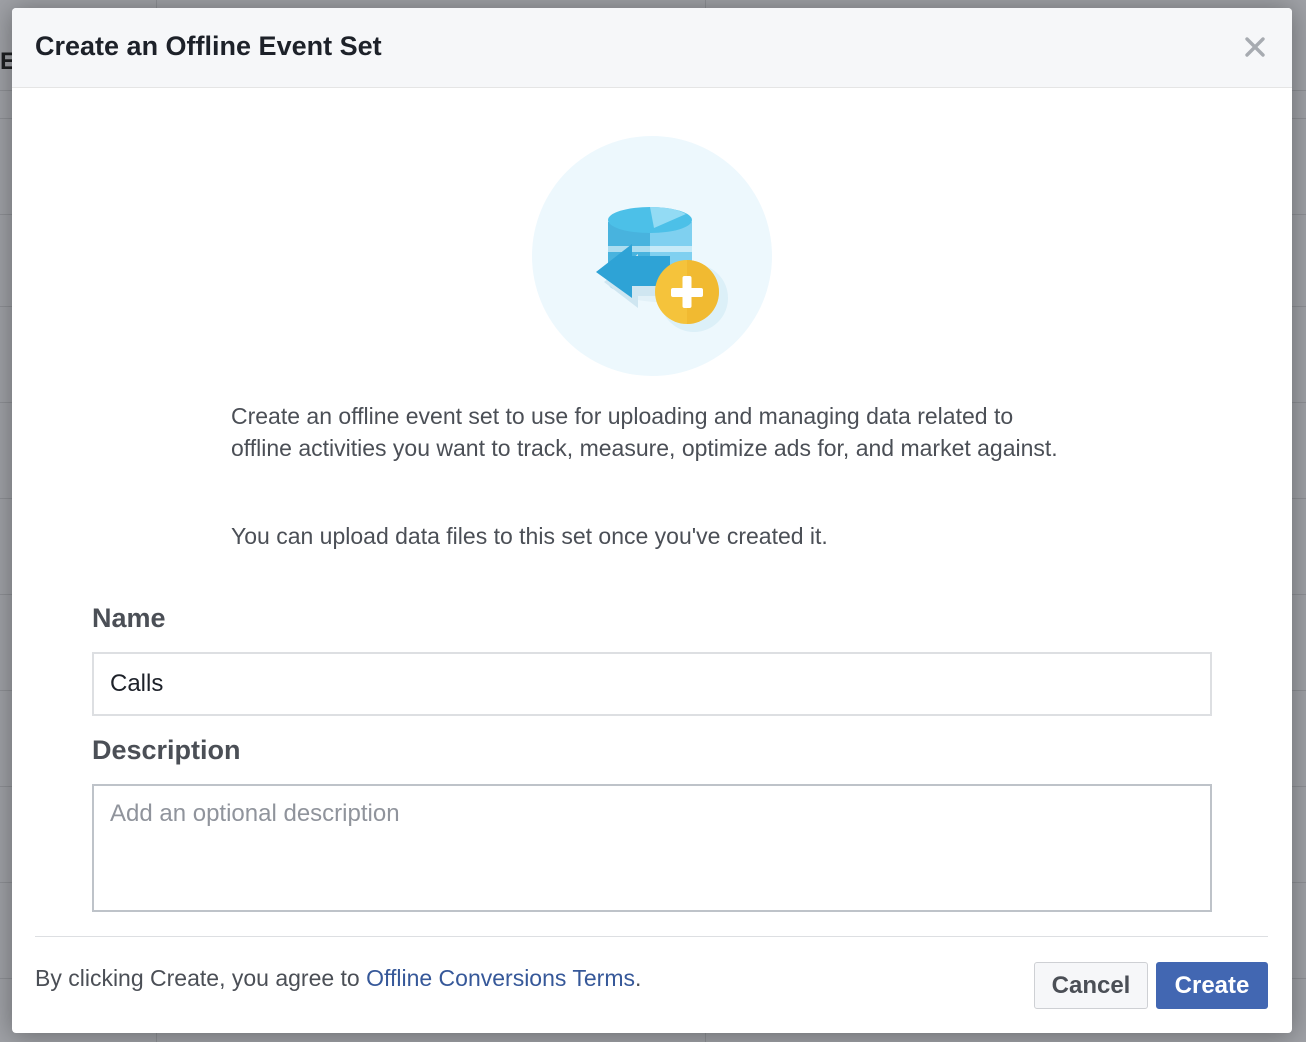 This screenshot has height=1042, width=1306. What do you see at coordinates (652, 684) in the screenshot?
I see `name-input` at bounding box center [652, 684].